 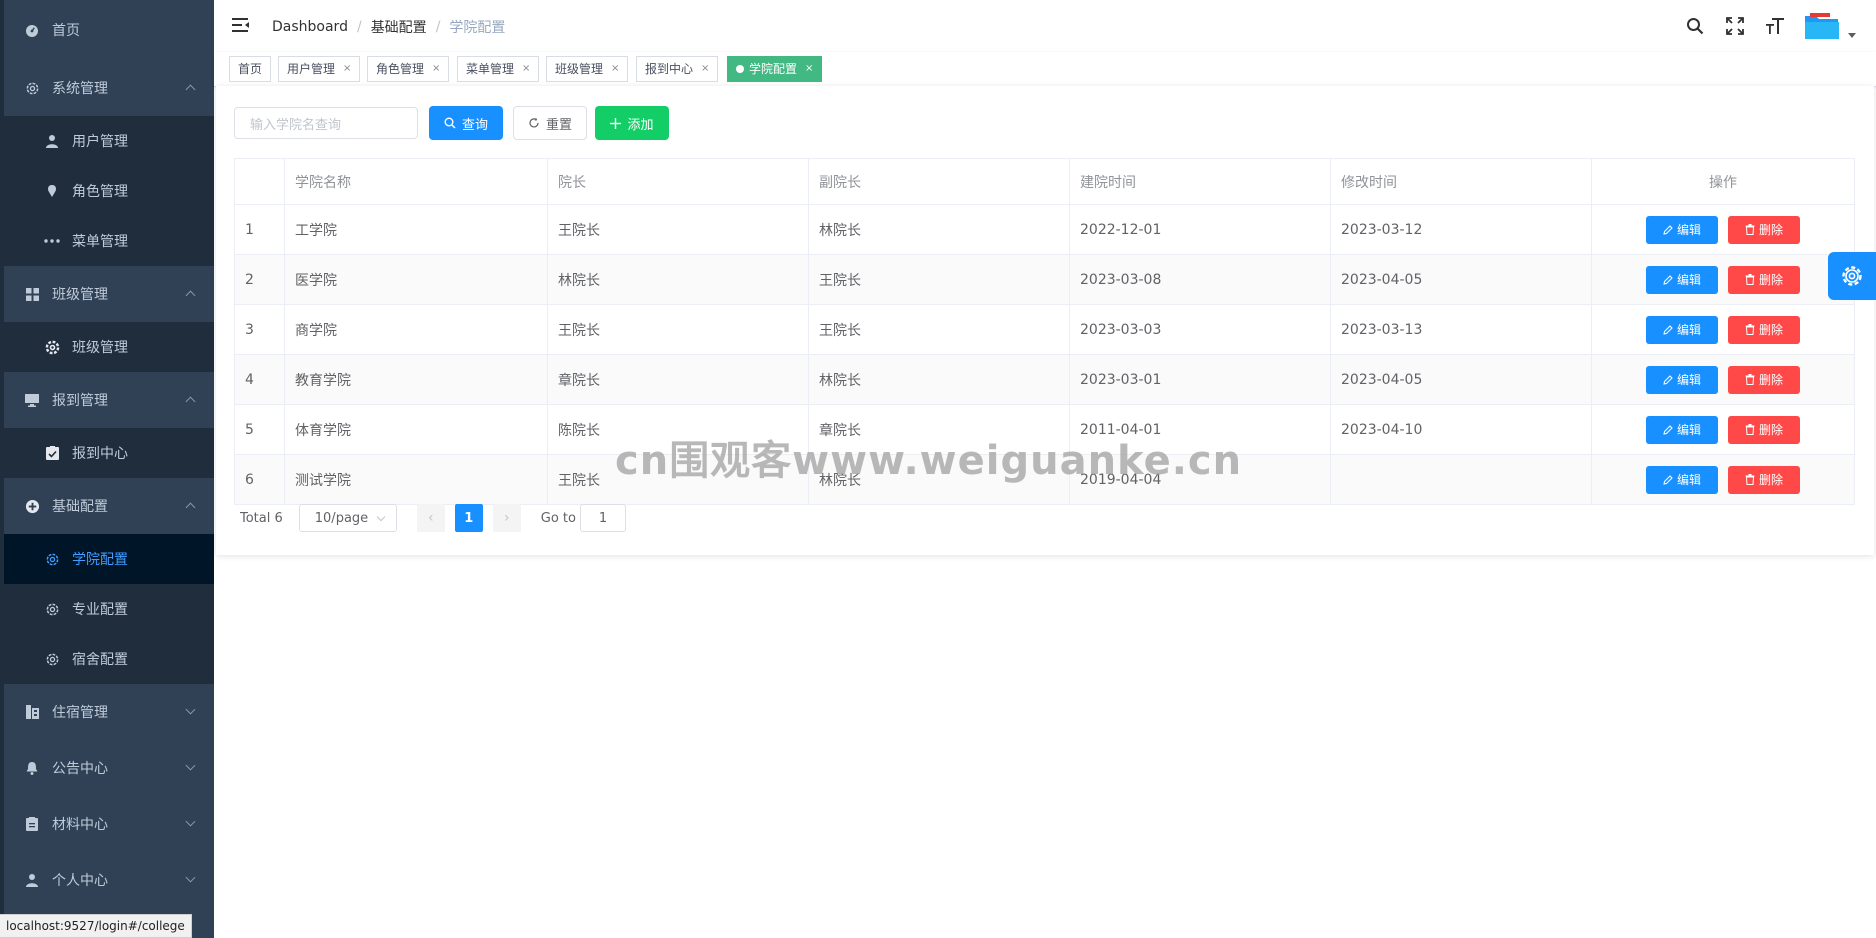 I want to click on submenu-class: 班级管理, so click(x=109, y=347).